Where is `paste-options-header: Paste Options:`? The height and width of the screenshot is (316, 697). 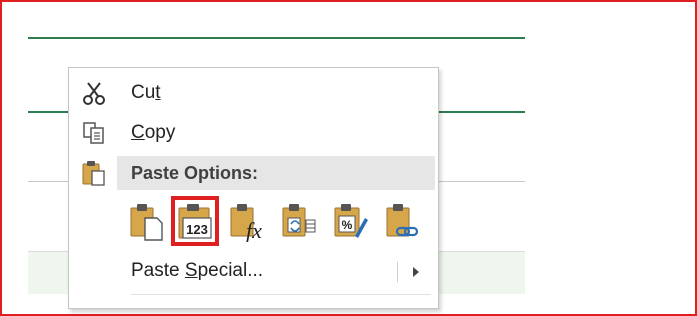 paste-options-header: Paste Options: is located at coordinates (276, 173).